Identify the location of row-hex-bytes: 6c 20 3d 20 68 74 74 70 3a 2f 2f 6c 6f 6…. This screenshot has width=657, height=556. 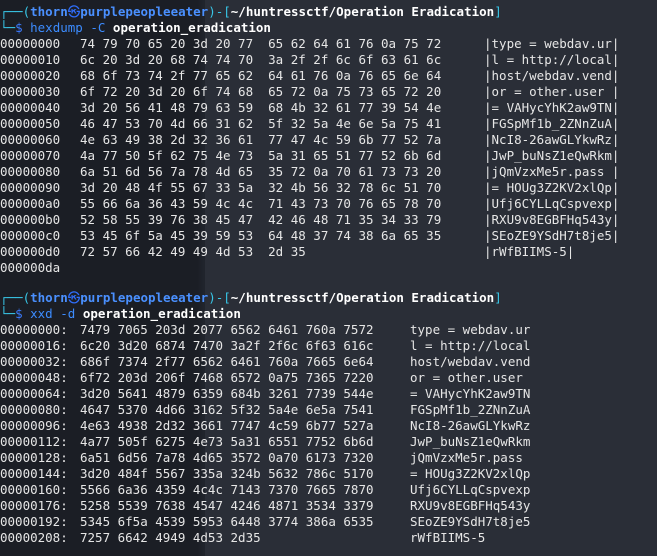
(261, 59).